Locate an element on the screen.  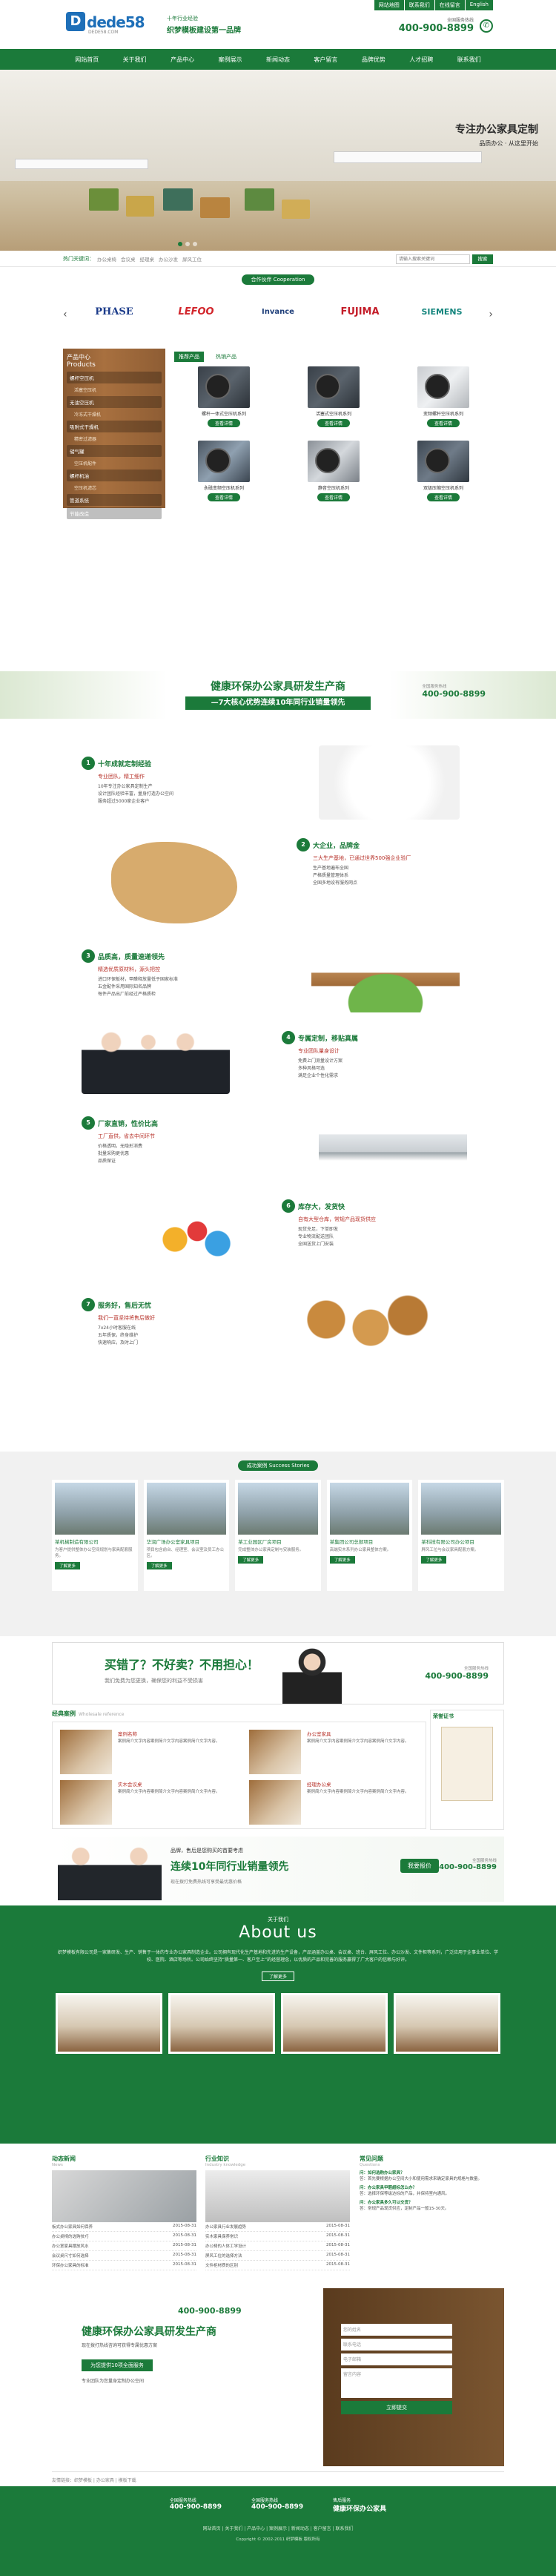
success-card: 华润广场办公室家具项目 项目包含前台、经理室、会议室及员工办公区。 了解更多 is located at coordinates (186, 1535).